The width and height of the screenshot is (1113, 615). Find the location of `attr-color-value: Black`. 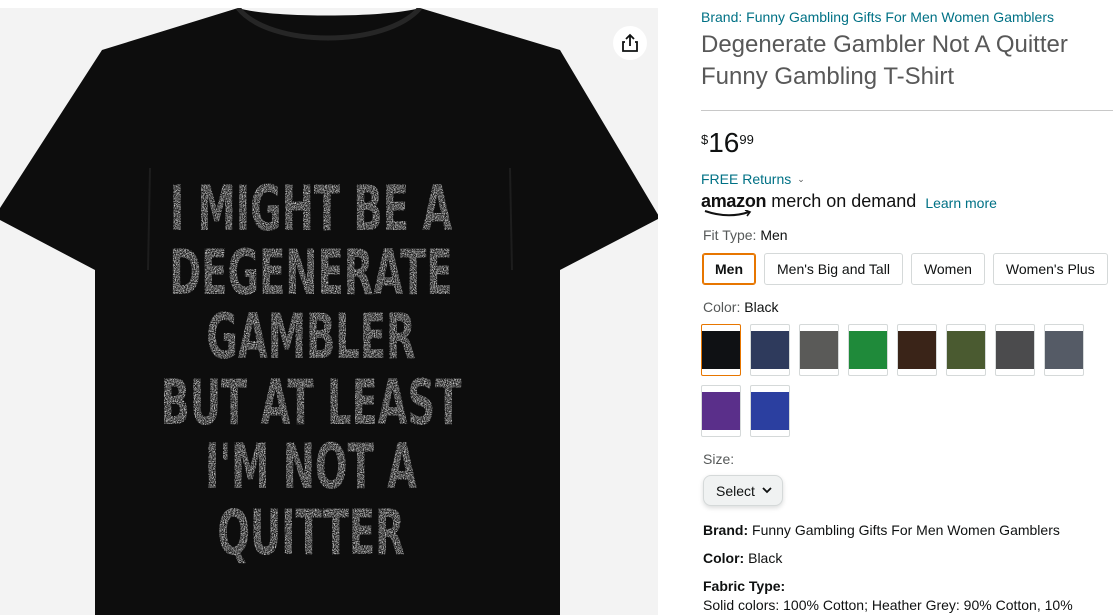

attr-color-value: Black is located at coordinates (765, 558).